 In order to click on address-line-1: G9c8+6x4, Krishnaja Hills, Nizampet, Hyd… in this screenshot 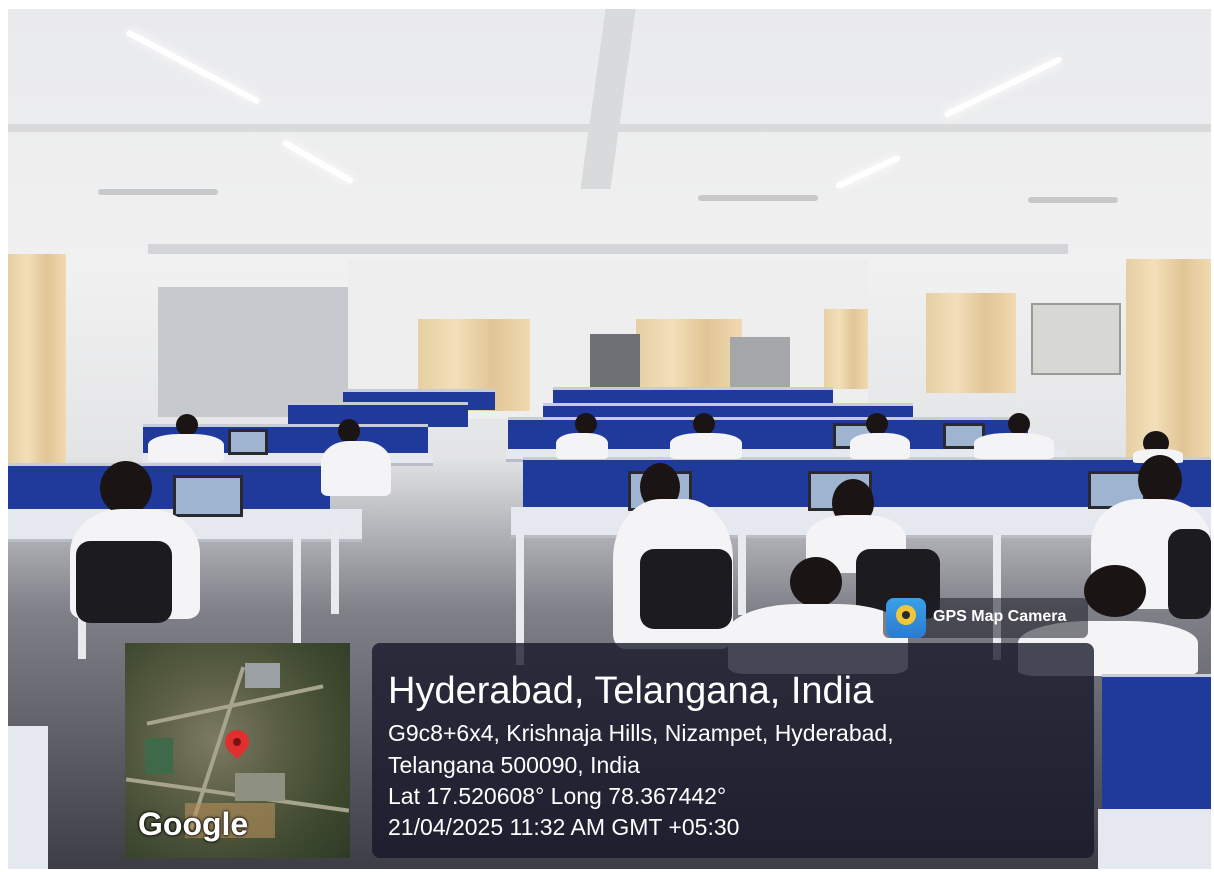, I will do `click(641, 733)`.